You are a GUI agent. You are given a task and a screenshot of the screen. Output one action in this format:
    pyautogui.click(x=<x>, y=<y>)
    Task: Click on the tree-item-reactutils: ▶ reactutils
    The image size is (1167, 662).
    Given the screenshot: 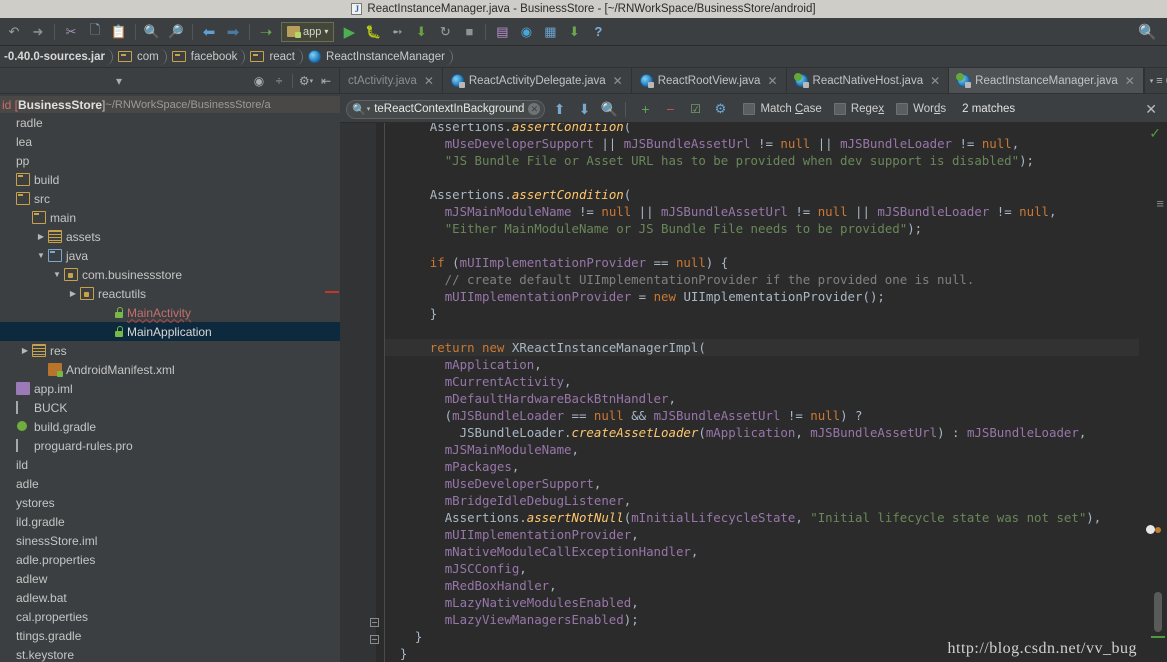 What is the action you would take?
    pyautogui.click(x=170, y=293)
    